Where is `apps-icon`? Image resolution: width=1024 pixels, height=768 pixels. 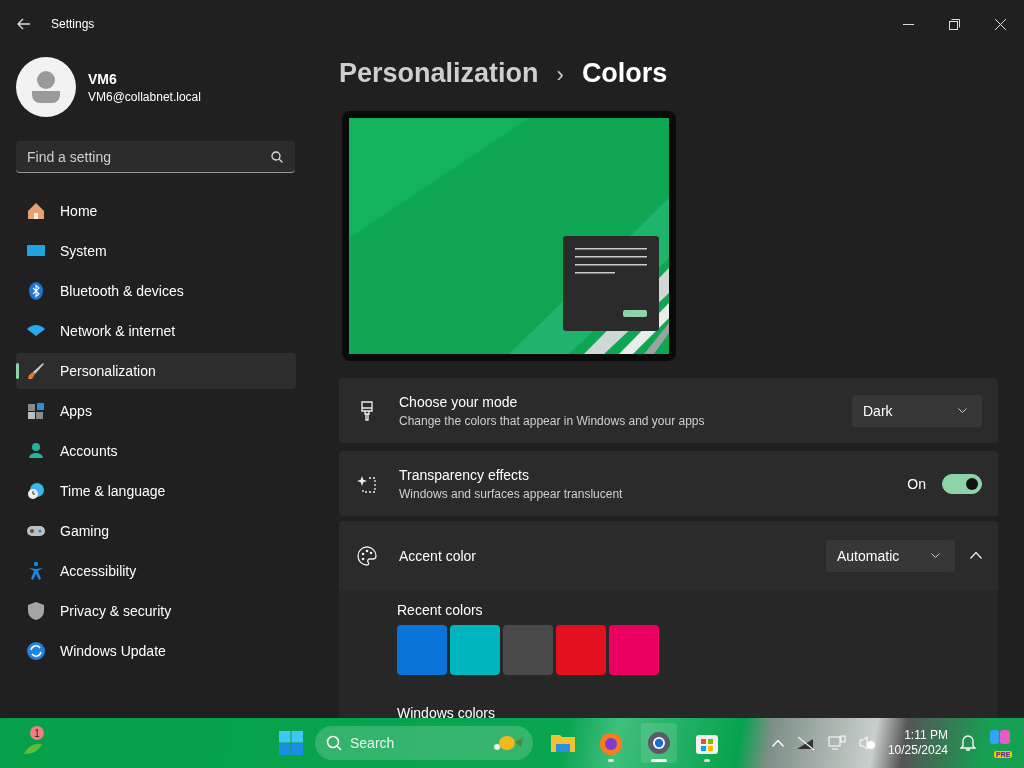 apps-icon is located at coordinates (36, 411).